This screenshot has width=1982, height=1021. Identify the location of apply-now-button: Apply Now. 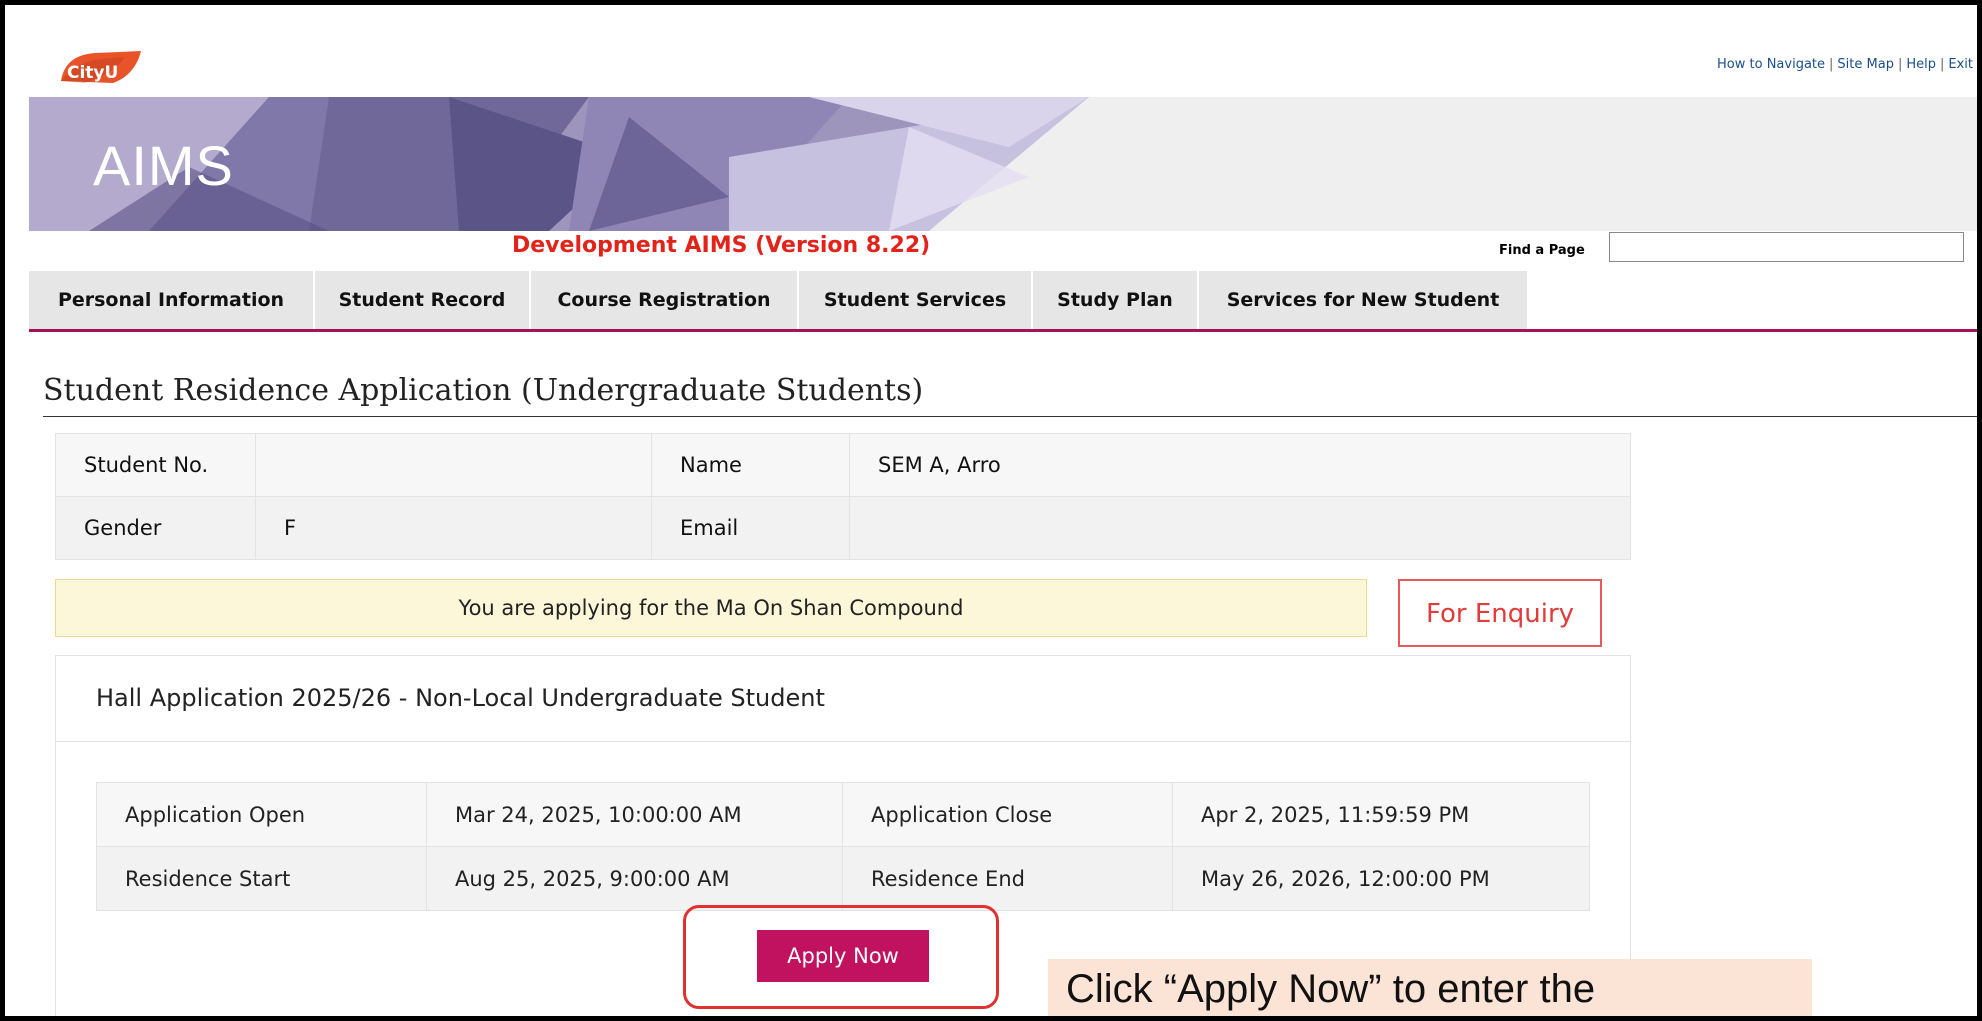
(843, 956).